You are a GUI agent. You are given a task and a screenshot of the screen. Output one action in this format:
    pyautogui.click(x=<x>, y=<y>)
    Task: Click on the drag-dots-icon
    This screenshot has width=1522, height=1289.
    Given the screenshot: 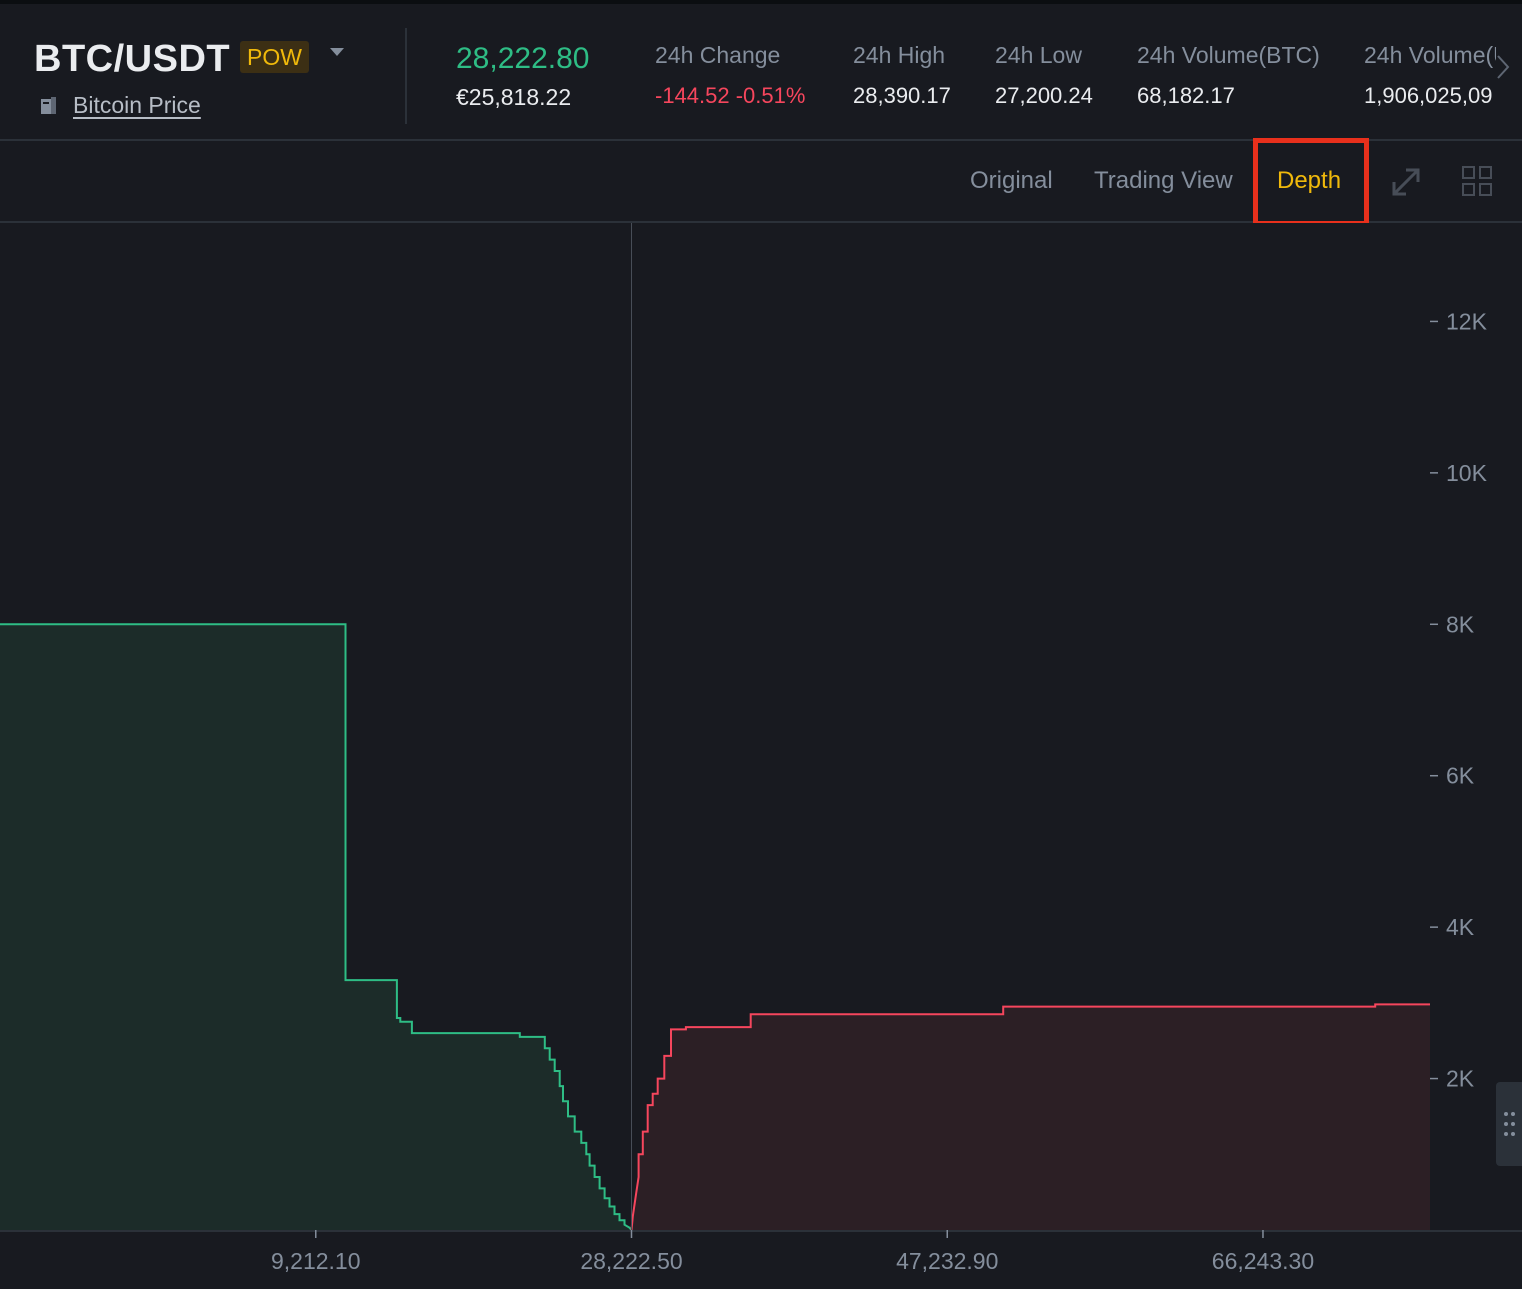 What is the action you would take?
    pyautogui.click(x=1509, y=1124)
    